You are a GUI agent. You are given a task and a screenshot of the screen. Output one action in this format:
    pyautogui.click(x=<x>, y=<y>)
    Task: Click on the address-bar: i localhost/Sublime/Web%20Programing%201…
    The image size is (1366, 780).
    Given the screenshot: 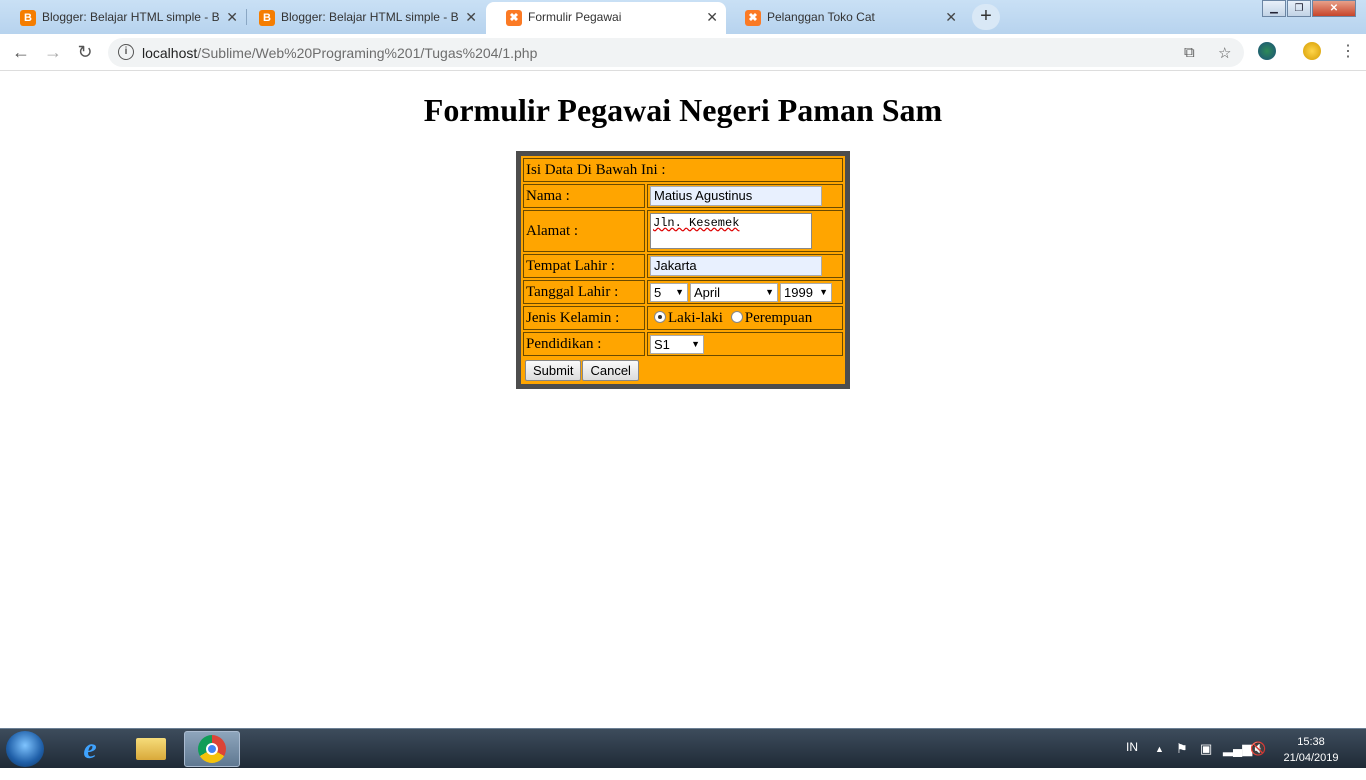 What is the action you would take?
    pyautogui.click(x=676, y=52)
    